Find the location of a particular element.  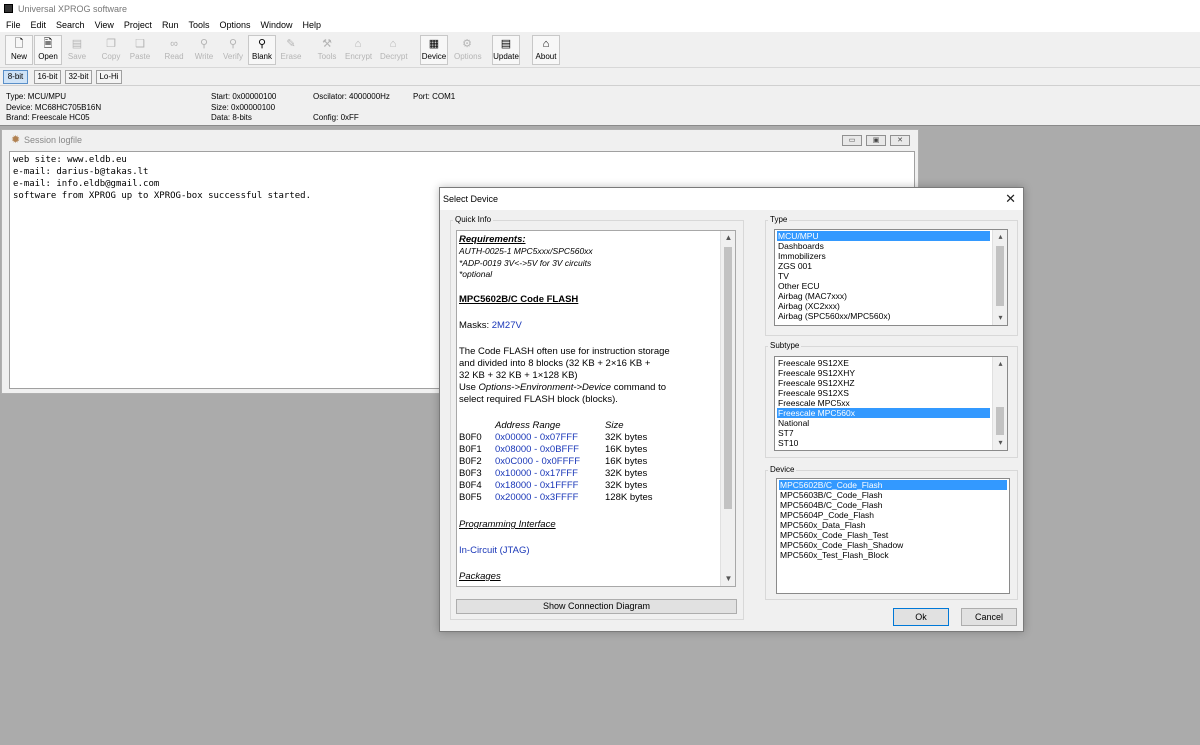

open-button: 🗎 Open is located at coordinates (48, 50).